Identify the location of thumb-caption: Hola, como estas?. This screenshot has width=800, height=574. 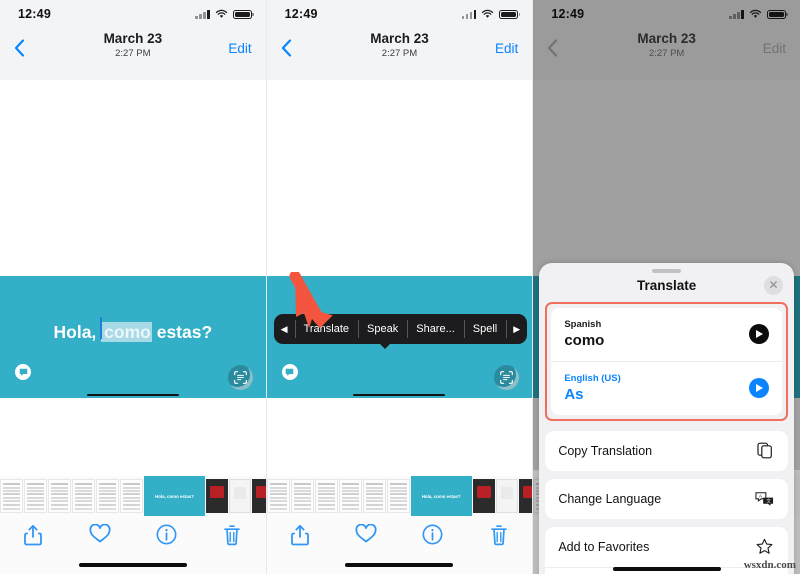
(174, 496).